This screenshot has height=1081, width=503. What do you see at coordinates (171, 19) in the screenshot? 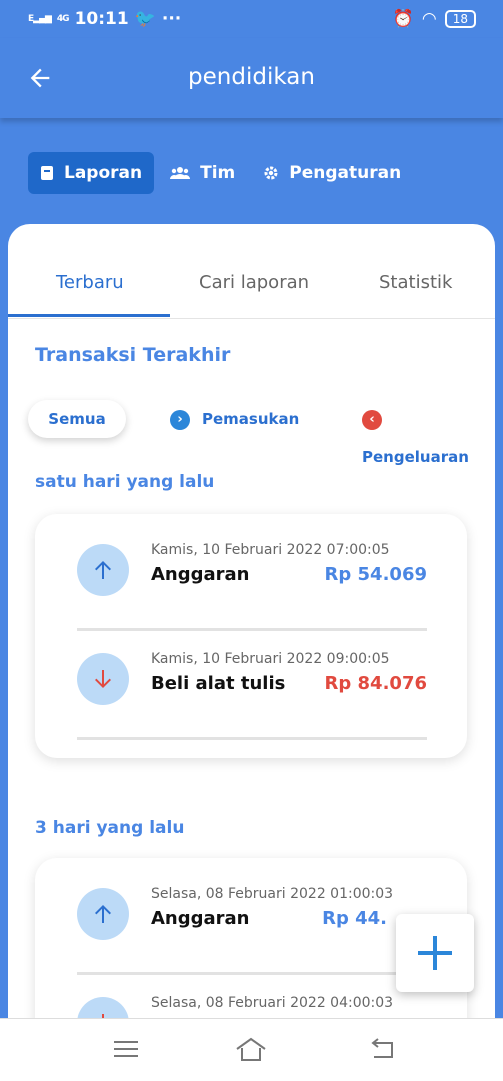
I see `more-icon: ···` at bounding box center [171, 19].